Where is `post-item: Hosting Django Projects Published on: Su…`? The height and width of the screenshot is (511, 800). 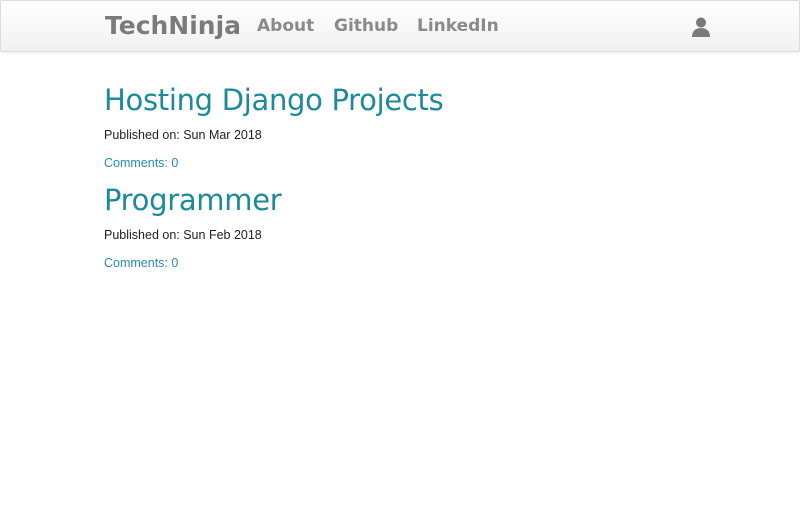
post-item: Hosting Django Projects Published on: Su… is located at coordinates (404, 125).